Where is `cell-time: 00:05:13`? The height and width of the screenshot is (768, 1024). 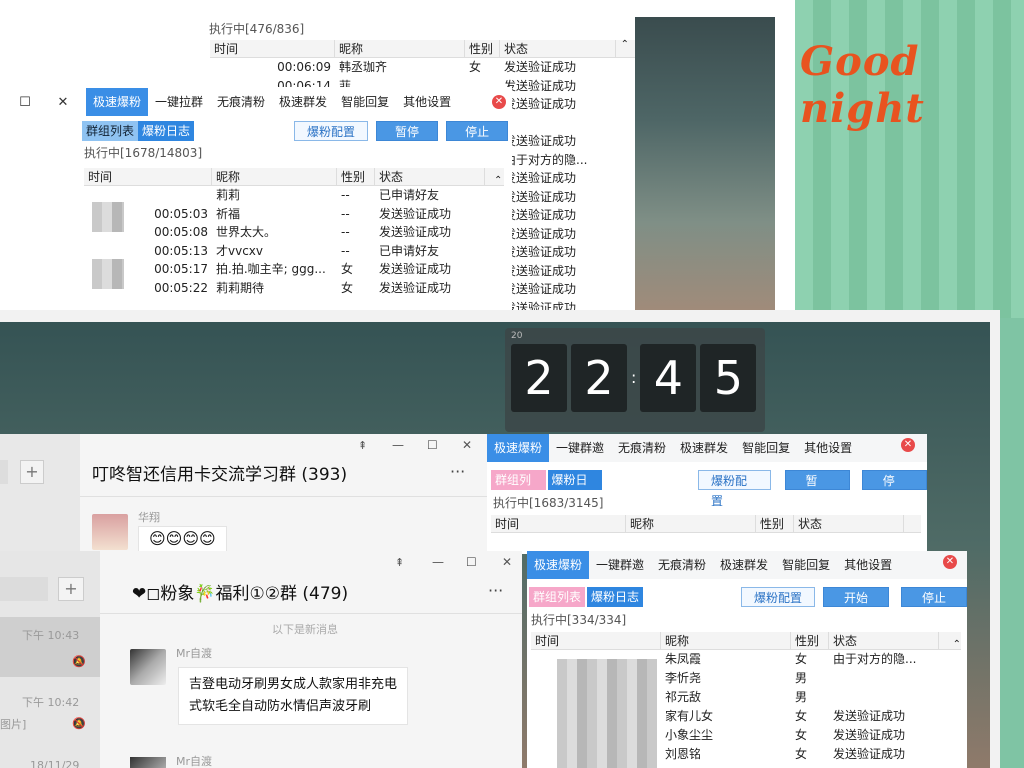 cell-time: 00:05:13 is located at coordinates (181, 250).